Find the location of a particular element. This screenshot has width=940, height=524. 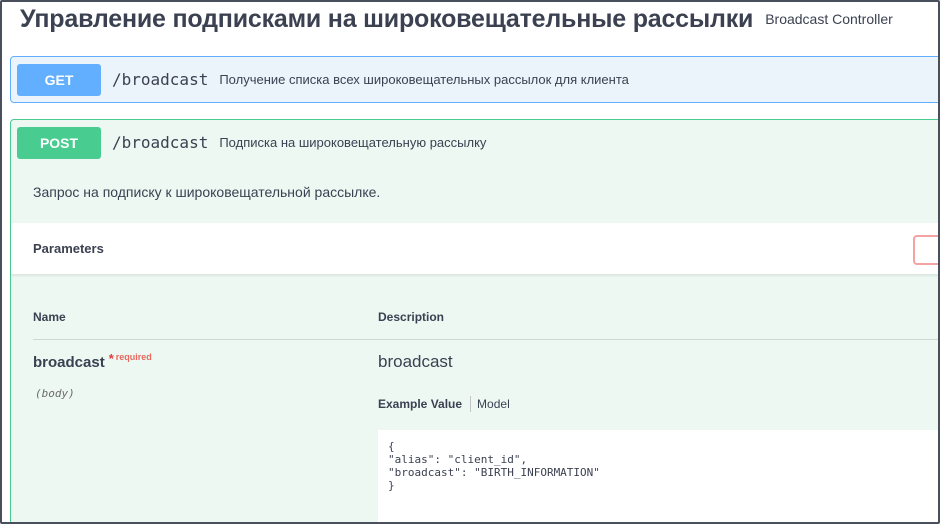

header-divider is located at coordinates (485, 339).